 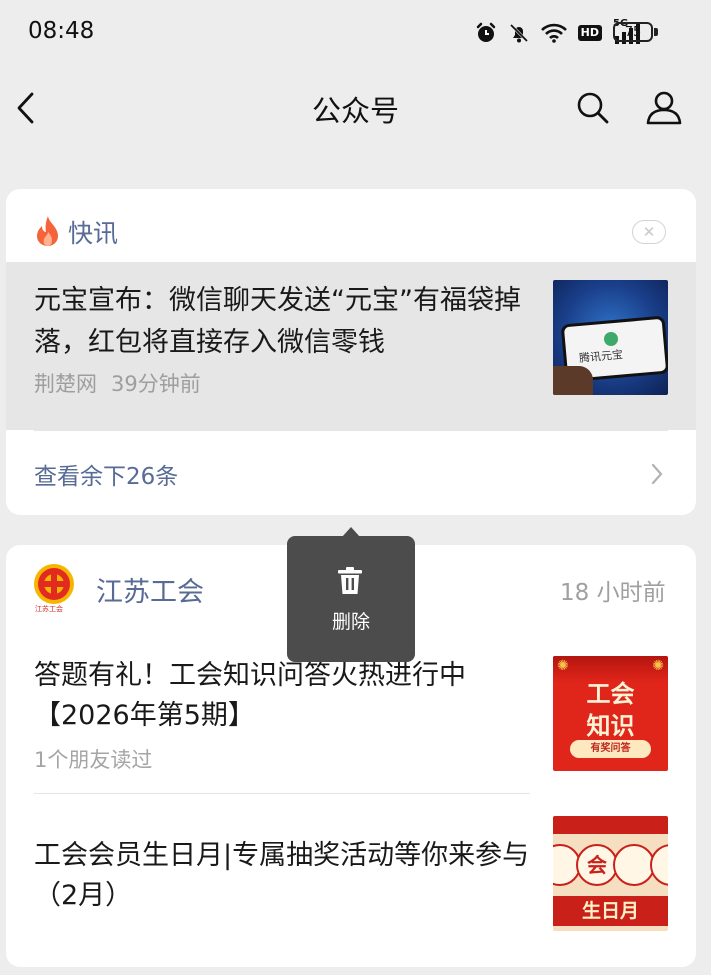 I want to click on delete-button: 删除, so click(x=351, y=620).